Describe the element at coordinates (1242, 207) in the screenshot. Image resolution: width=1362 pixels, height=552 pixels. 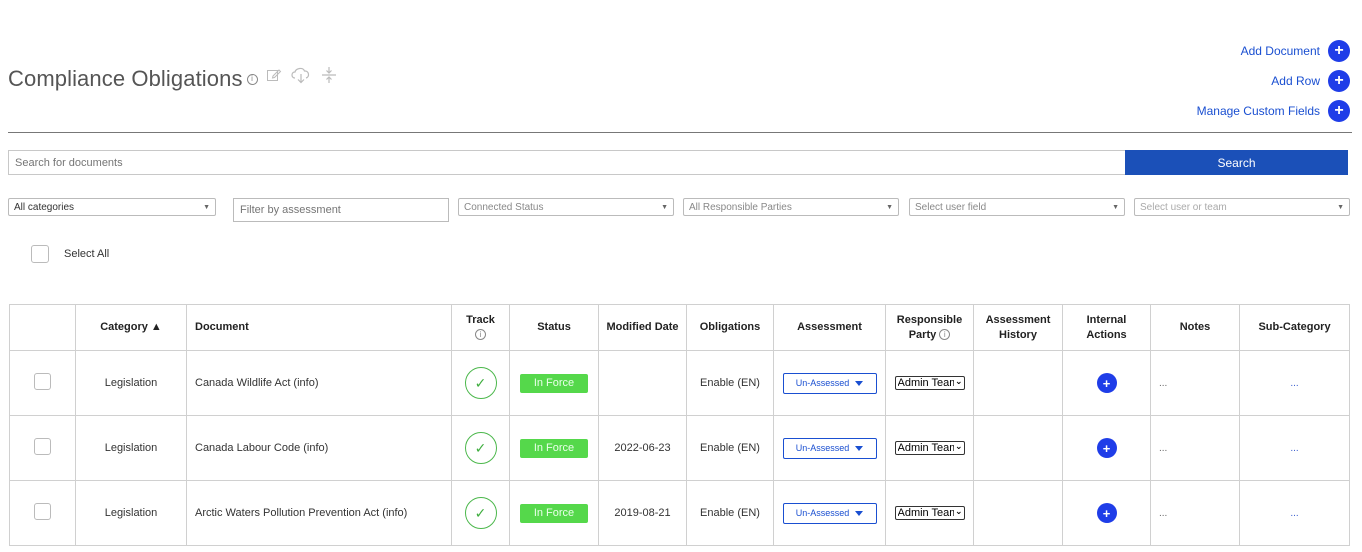
I see `user-or-team-select: Select user or team ▼` at that location.